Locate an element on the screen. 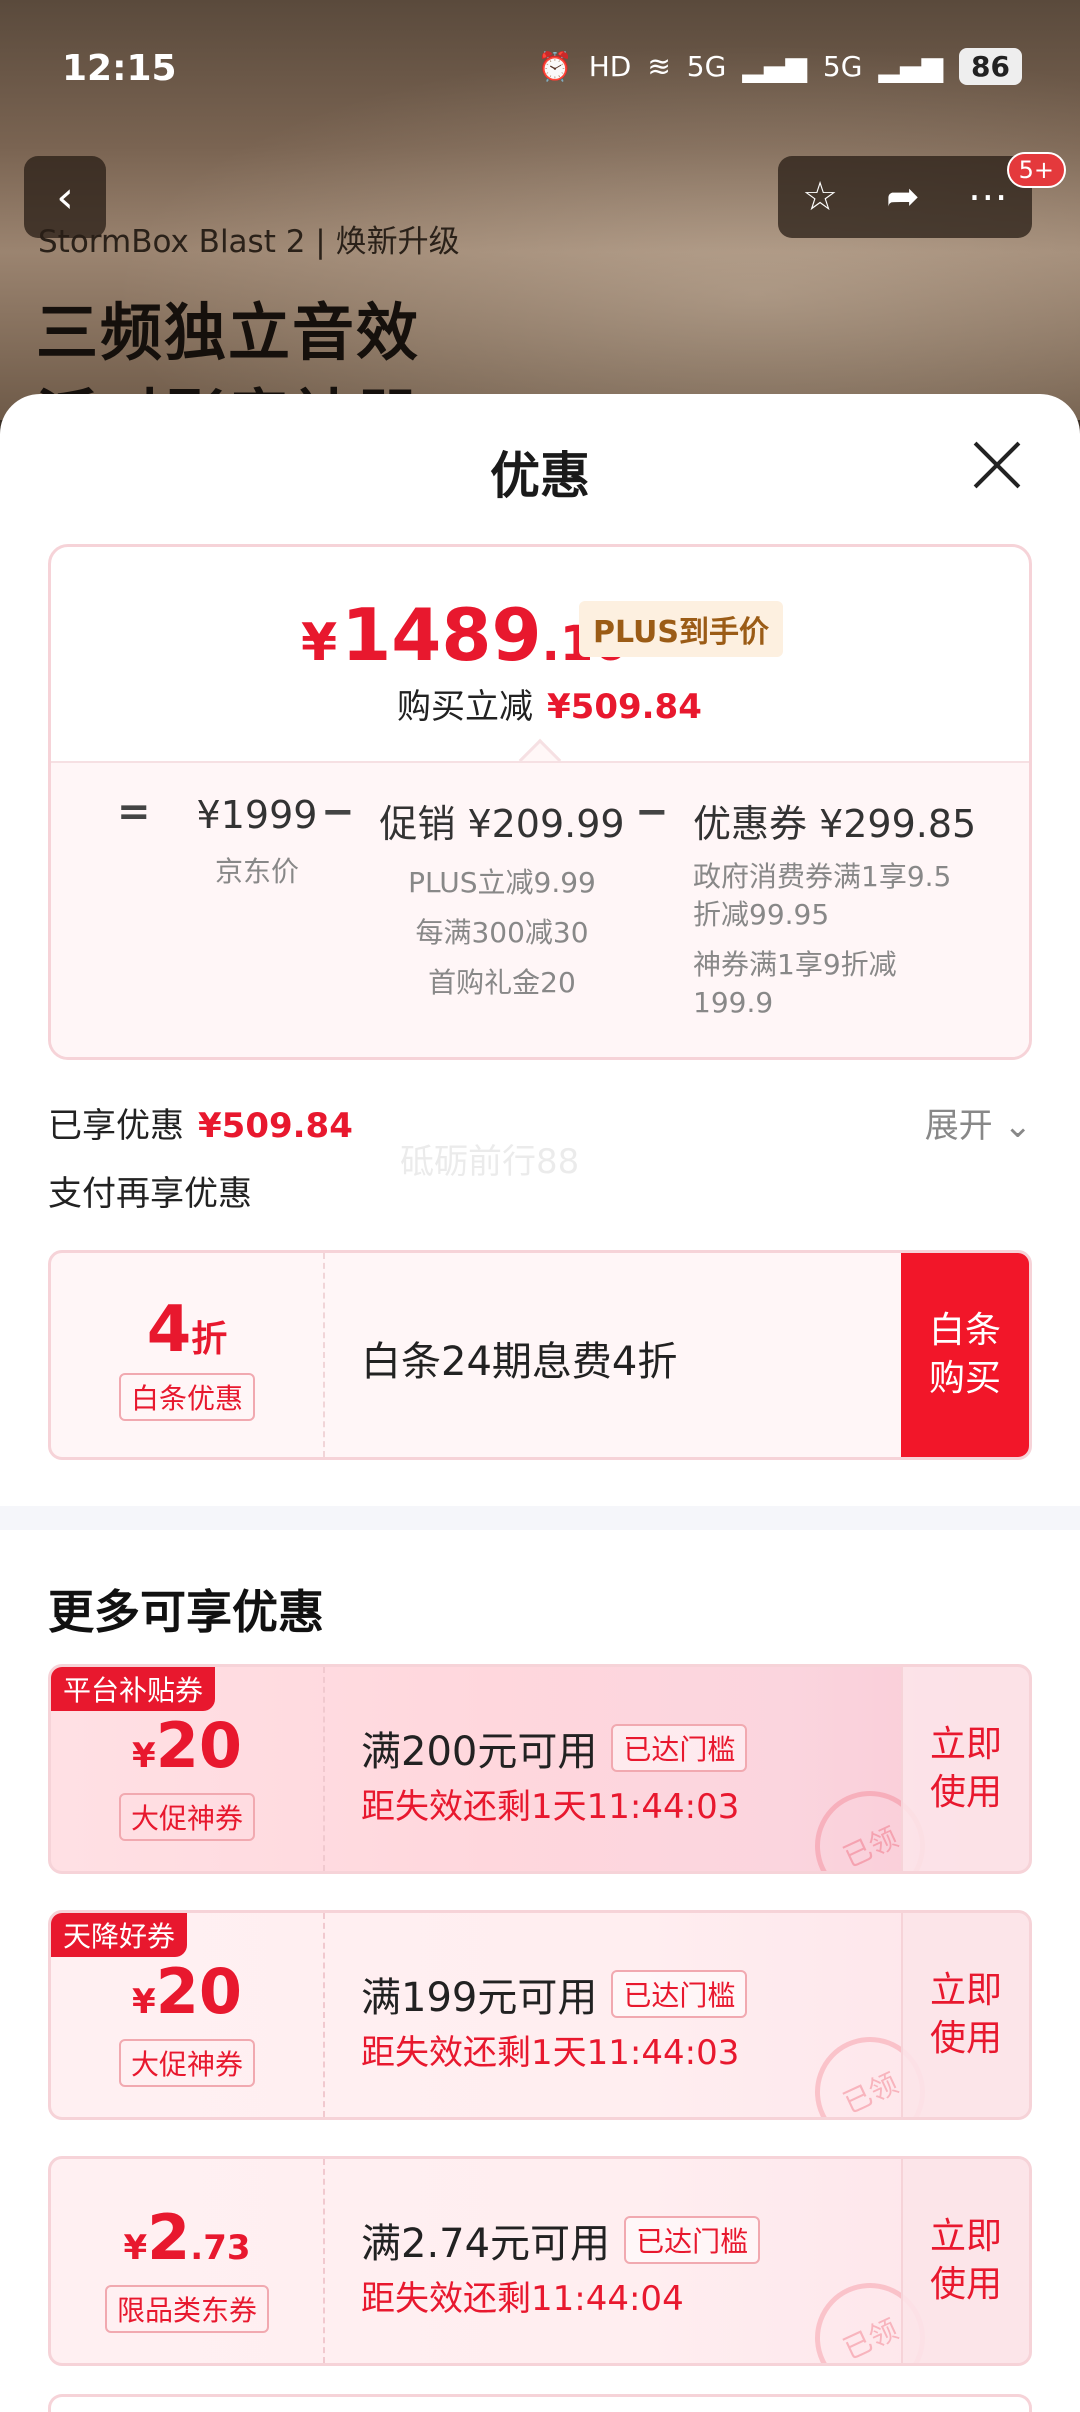 This screenshot has height=2412, width=1080. coupon-expiry: 距失效还剩11:44:04 is located at coordinates (522, 2299).